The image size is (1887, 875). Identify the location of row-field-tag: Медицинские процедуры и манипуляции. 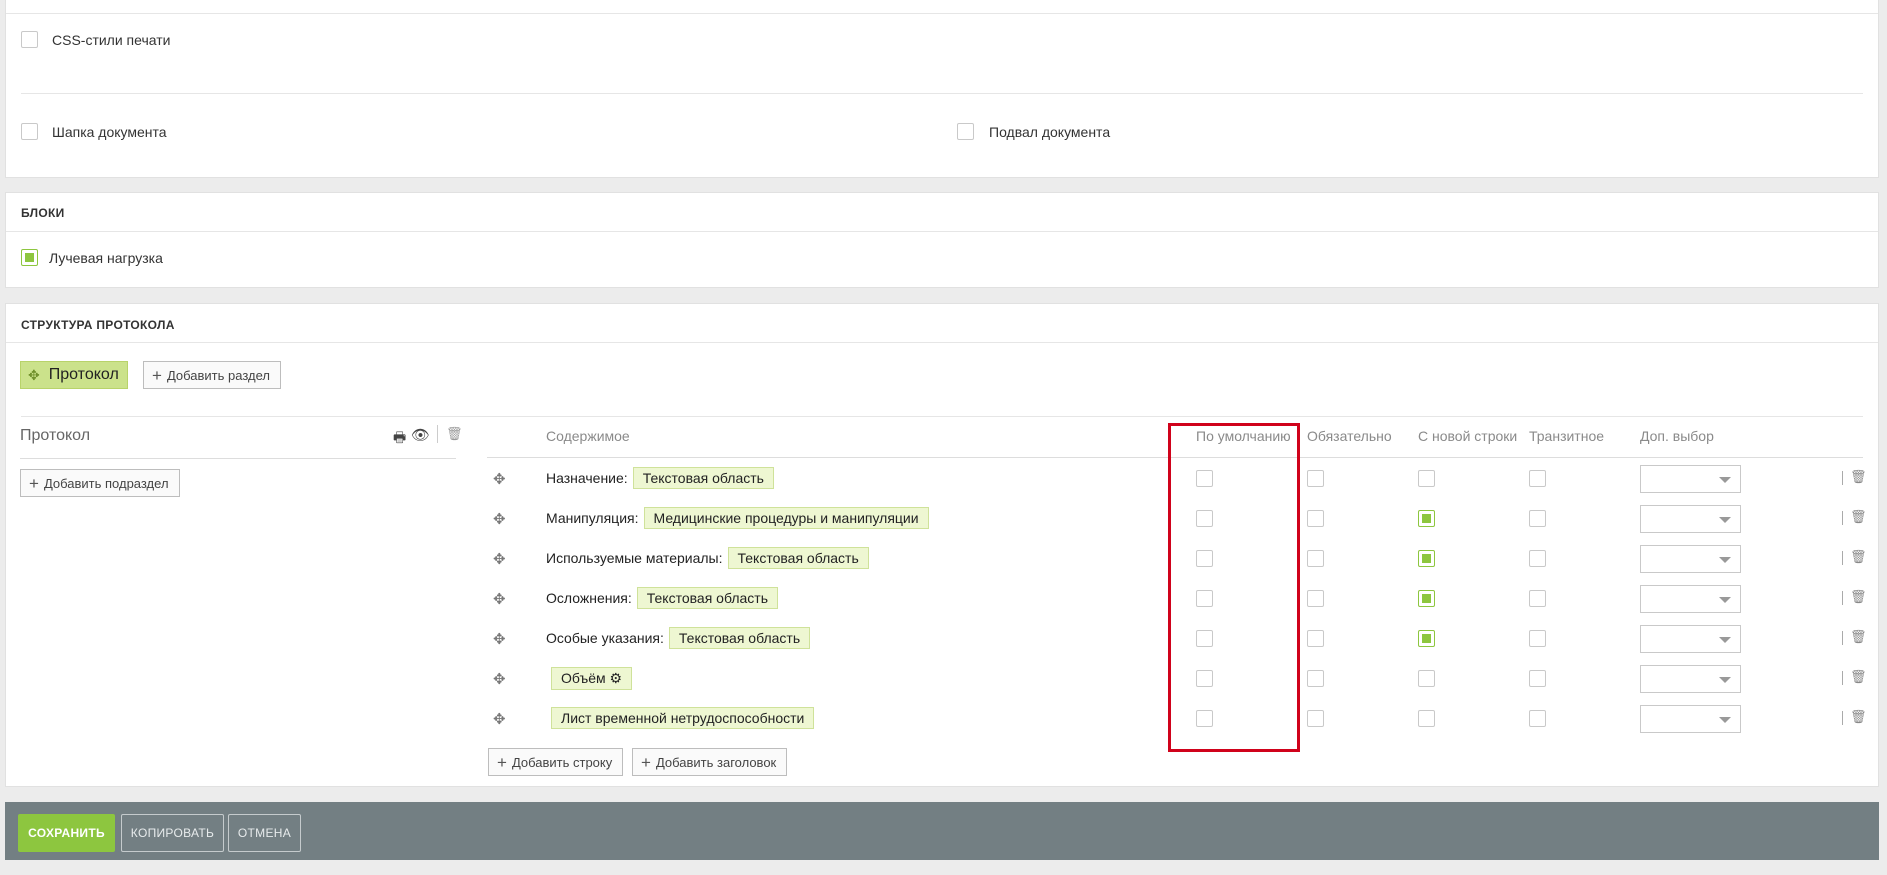
(786, 518).